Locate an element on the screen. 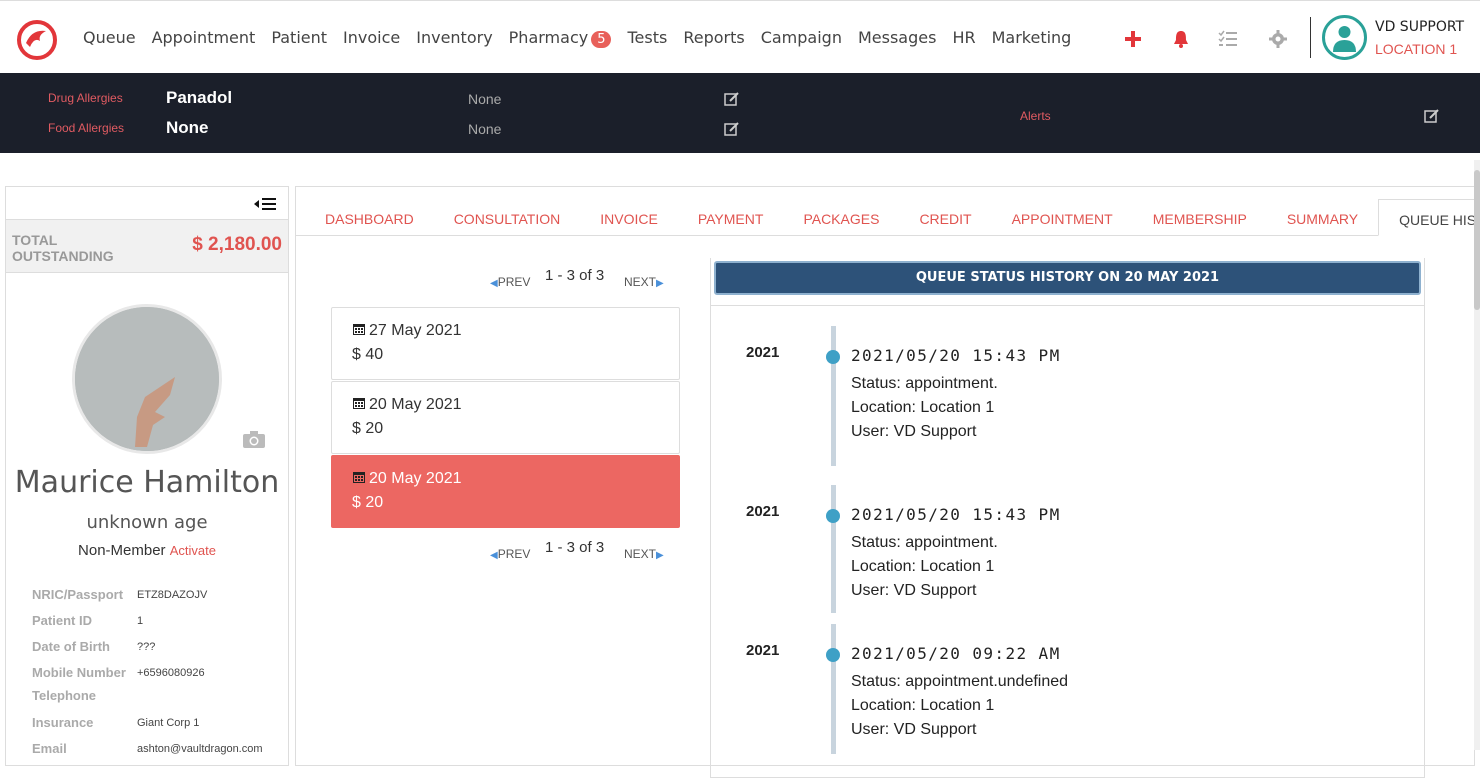 Image resolution: width=1480 pixels, height=778 pixels. nav-campaign: Campaign is located at coordinates (801, 38).